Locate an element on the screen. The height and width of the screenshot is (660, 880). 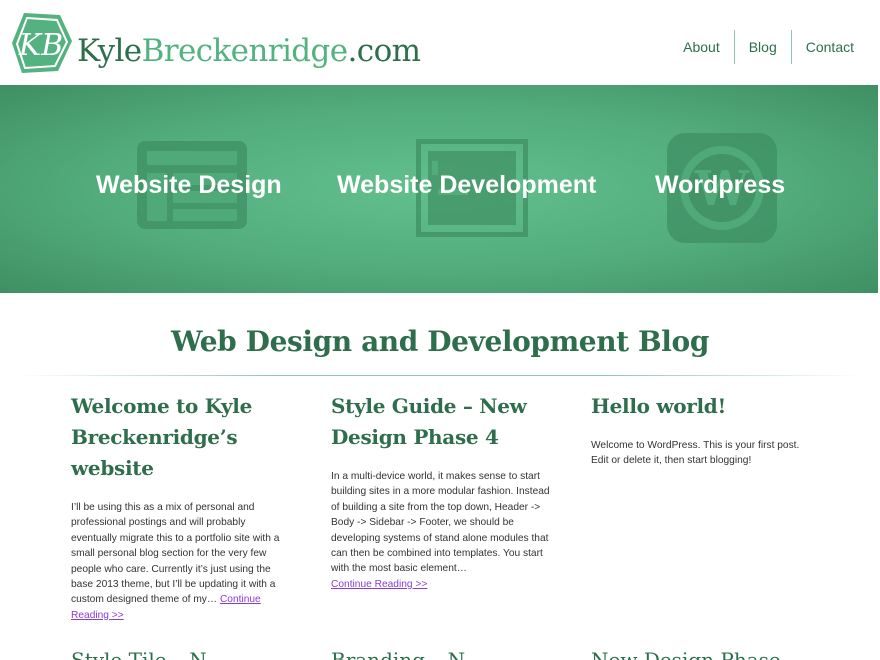
post-title-partial: Branding – N is located at coordinates (398, 654).